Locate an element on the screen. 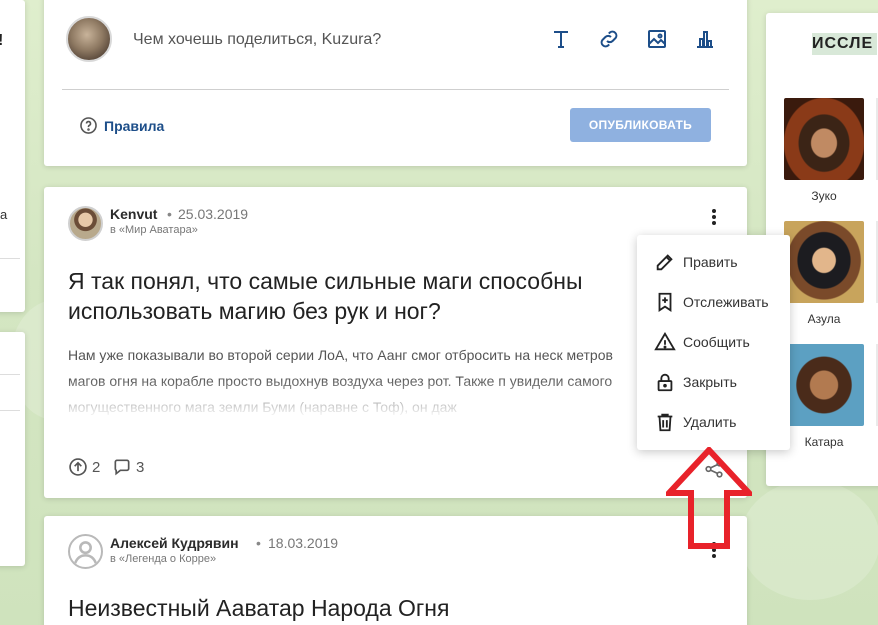 This screenshot has width=878, height=625. menu-item-label: Править is located at coordinates (710, 262).